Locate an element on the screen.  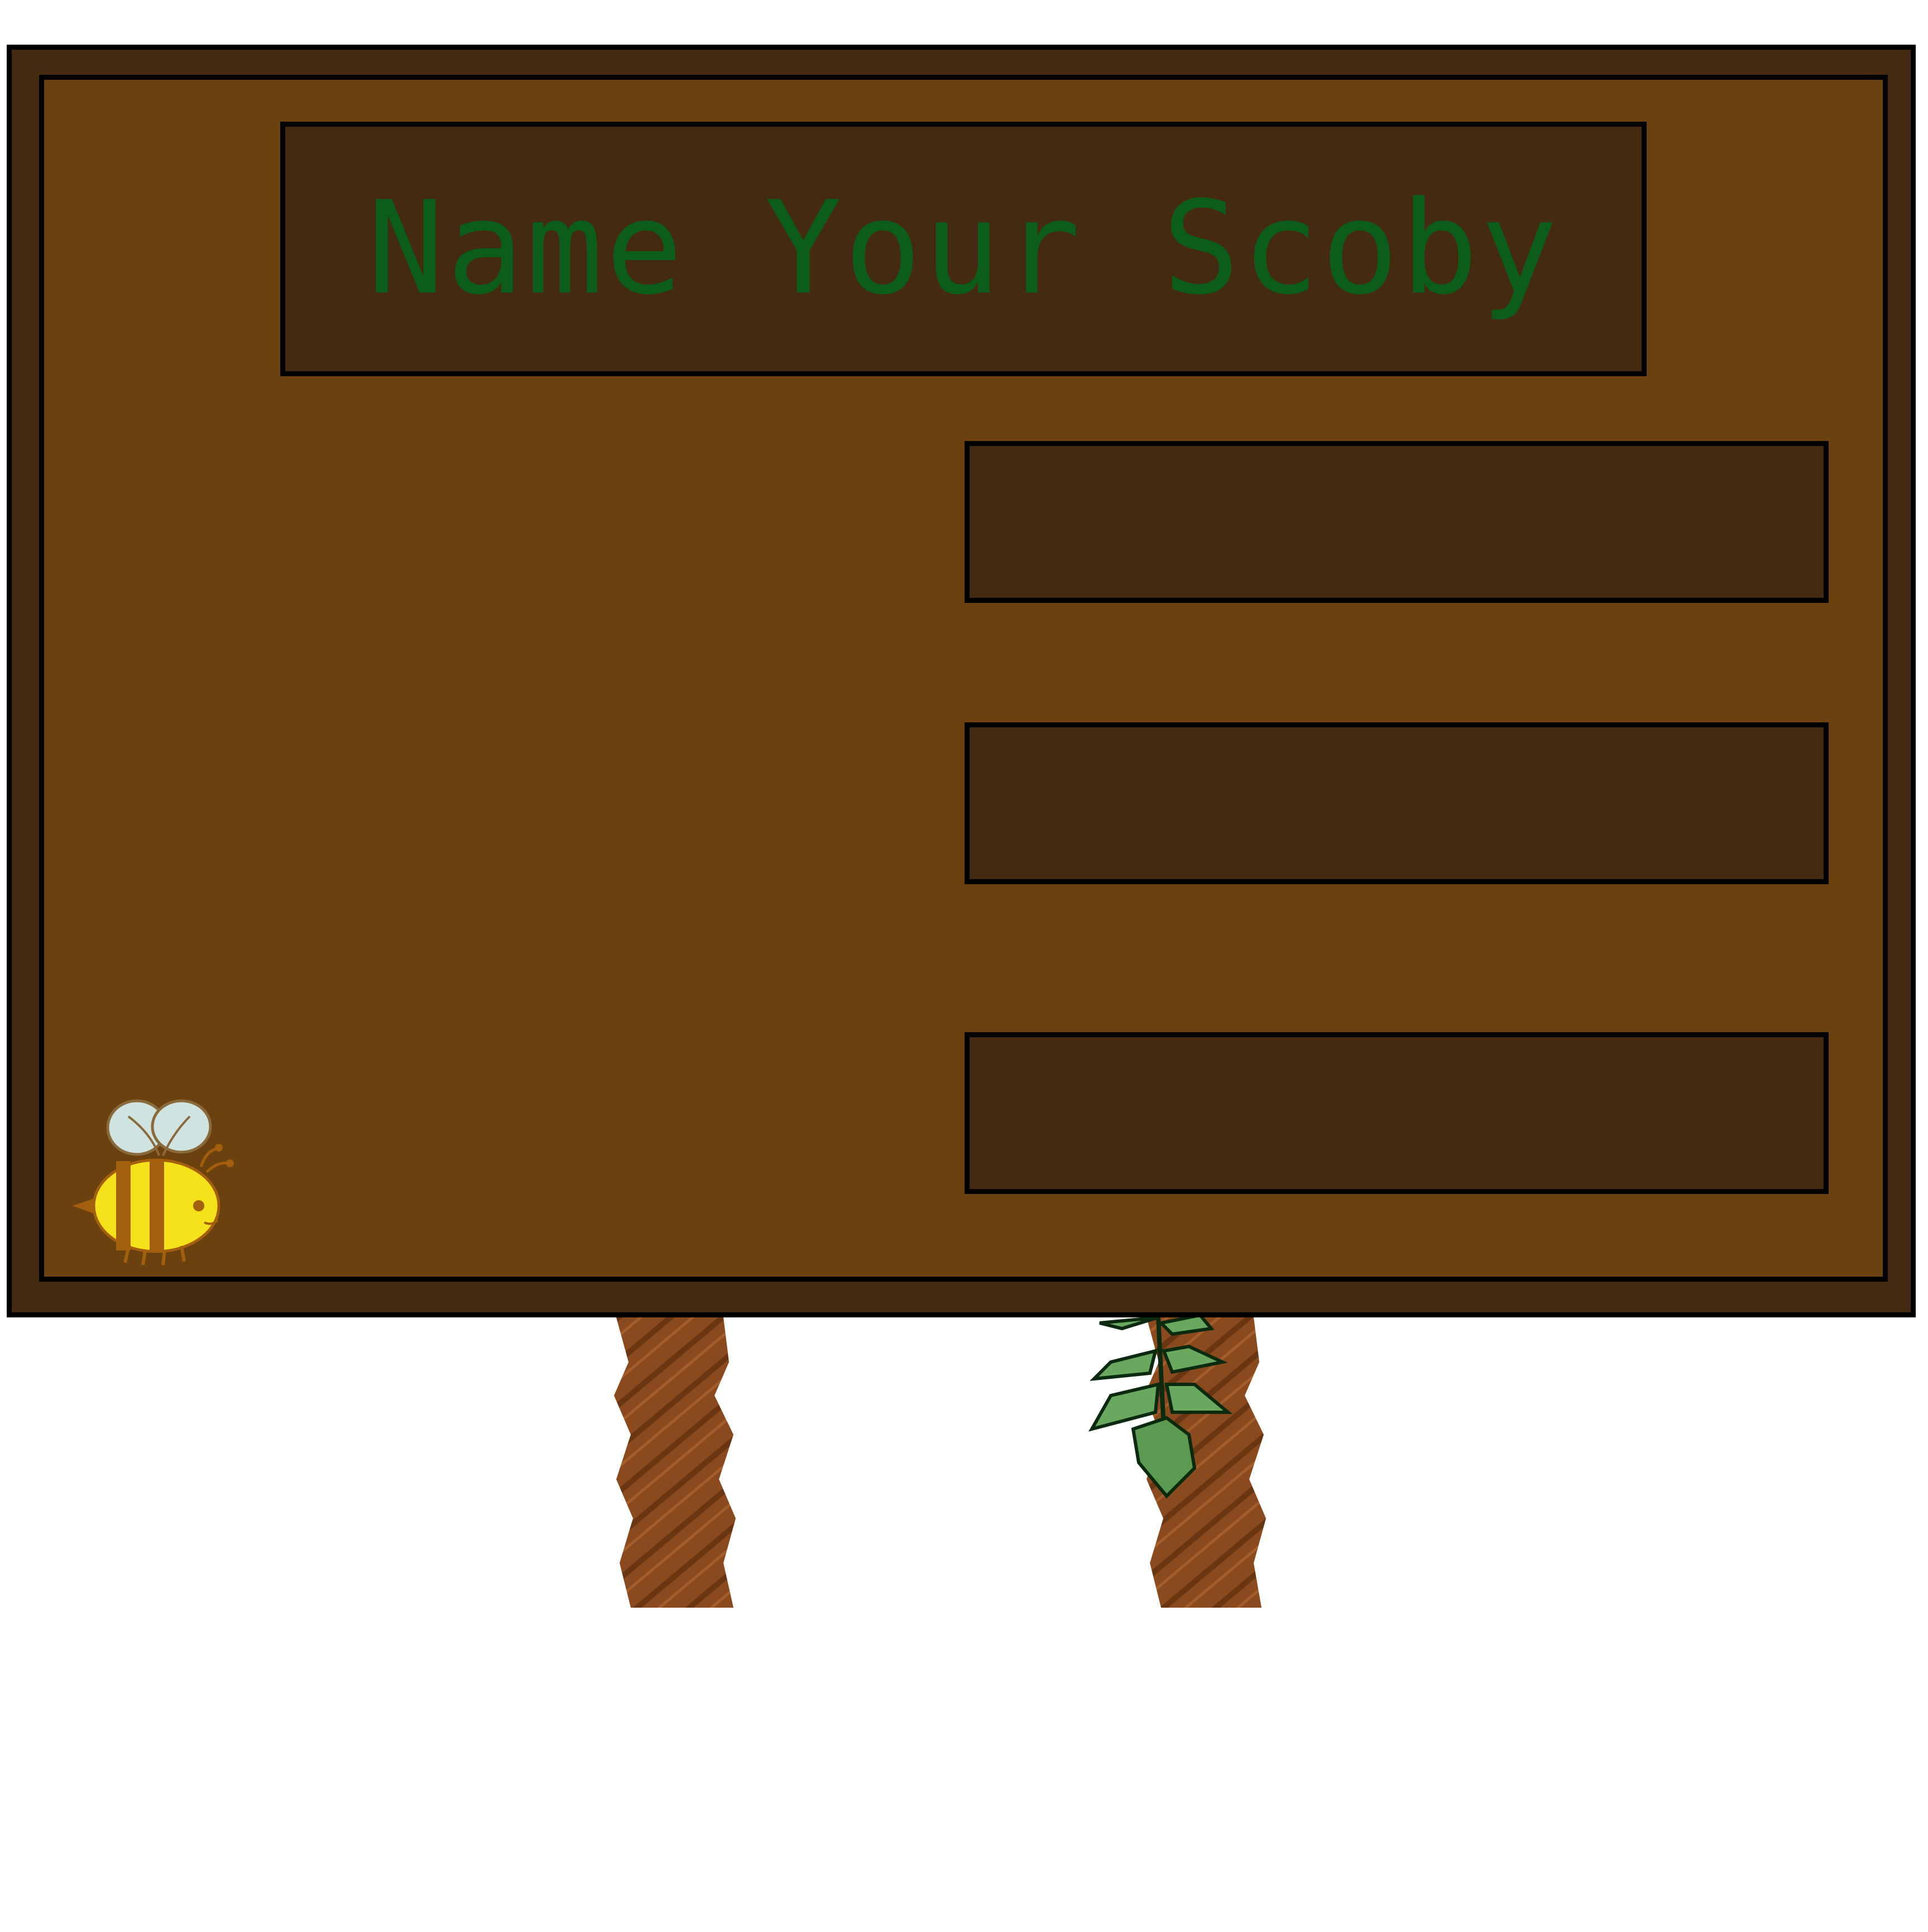
left-rope-post-icon is located at coordinates (675, 1462).